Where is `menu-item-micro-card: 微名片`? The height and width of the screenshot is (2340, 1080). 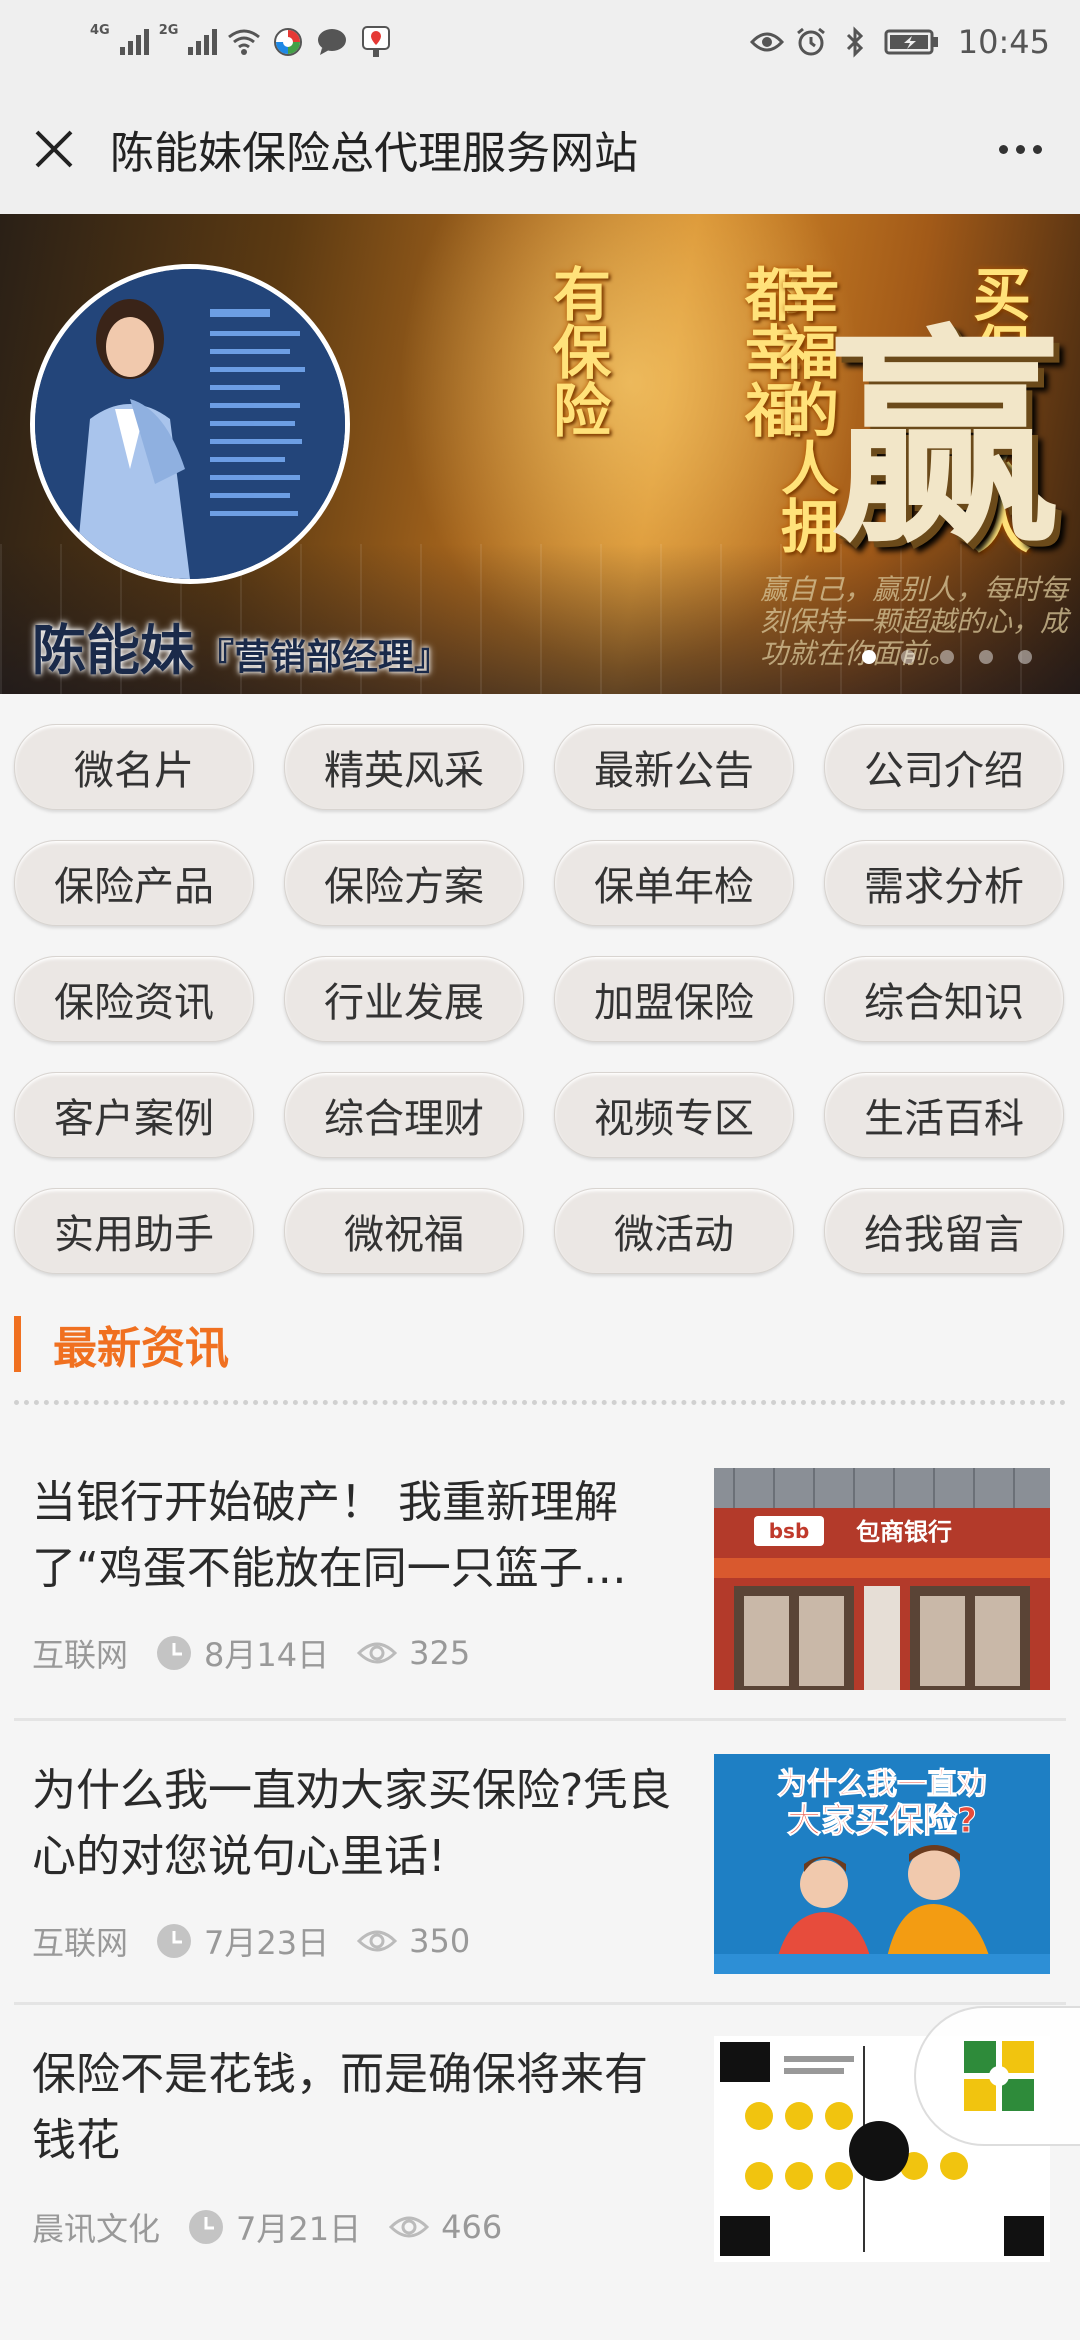 menu-item-micro-card: 微名片 is located at coordinates (134, 767).